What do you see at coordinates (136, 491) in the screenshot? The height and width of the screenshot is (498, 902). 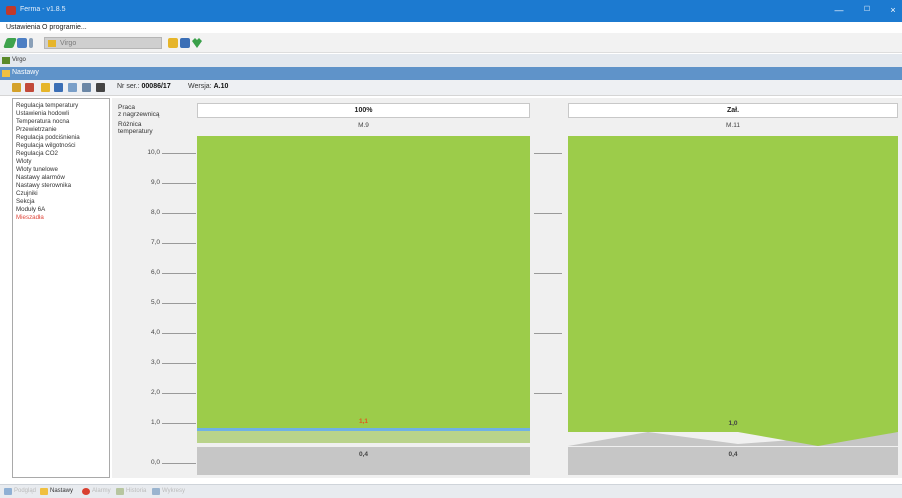 I see `tab-history: Historia` at bounding box center [136, 491].